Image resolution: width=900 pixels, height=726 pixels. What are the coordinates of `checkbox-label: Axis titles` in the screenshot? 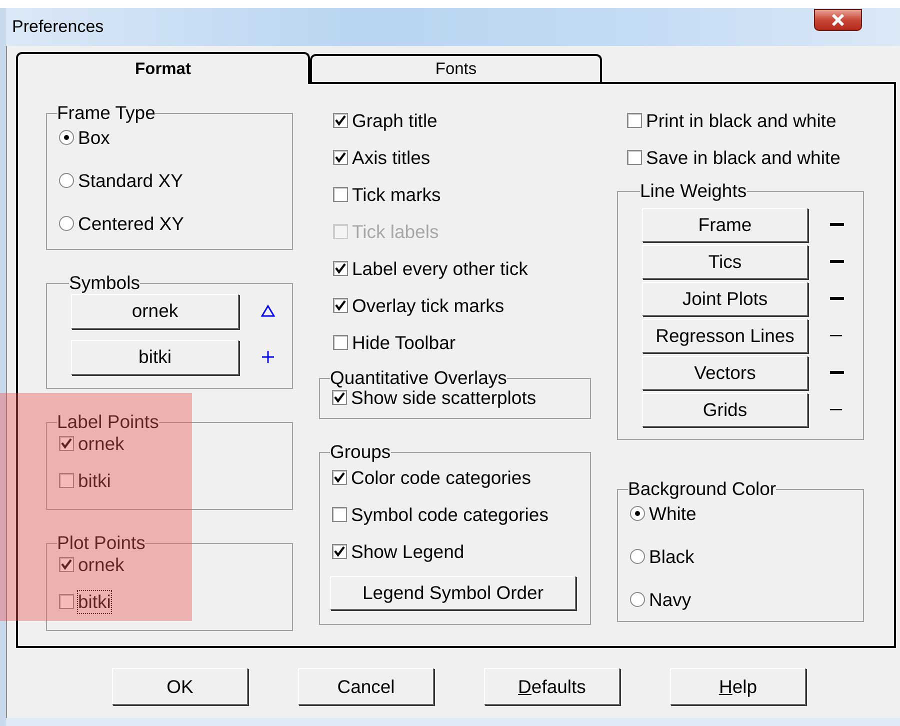 It's located at (391, 157).